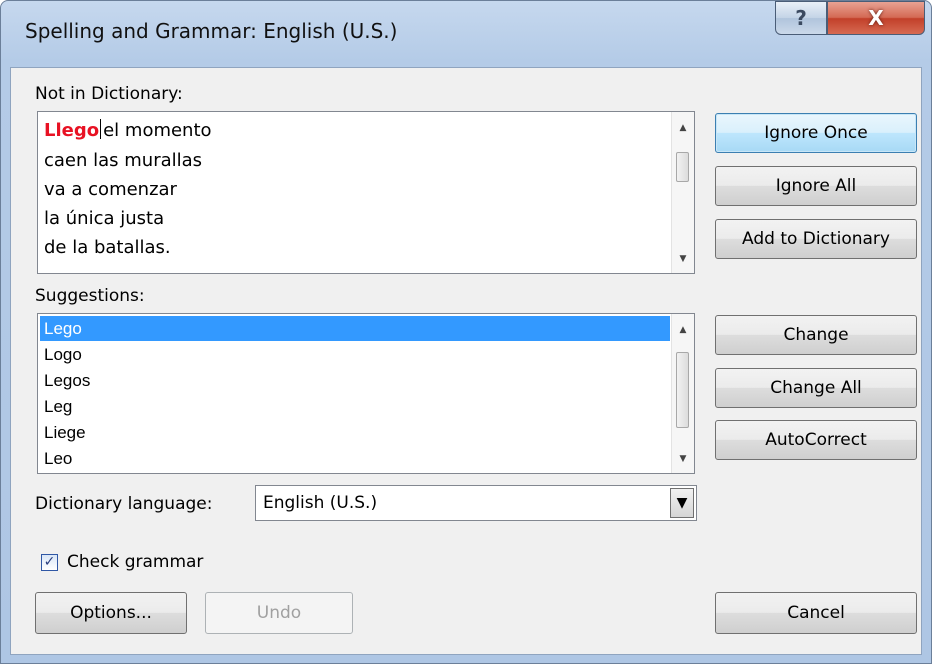  I want to click on change-button: Change, so click(816, 335).